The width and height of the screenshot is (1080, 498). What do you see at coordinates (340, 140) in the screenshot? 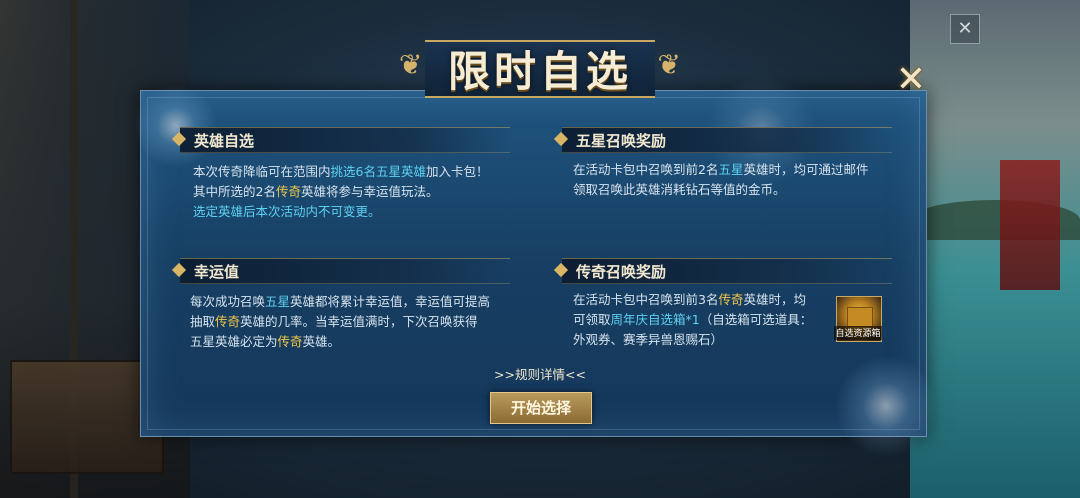
I see `section-header-hero-select: 英雄自选` at bounding box center [340, 140].